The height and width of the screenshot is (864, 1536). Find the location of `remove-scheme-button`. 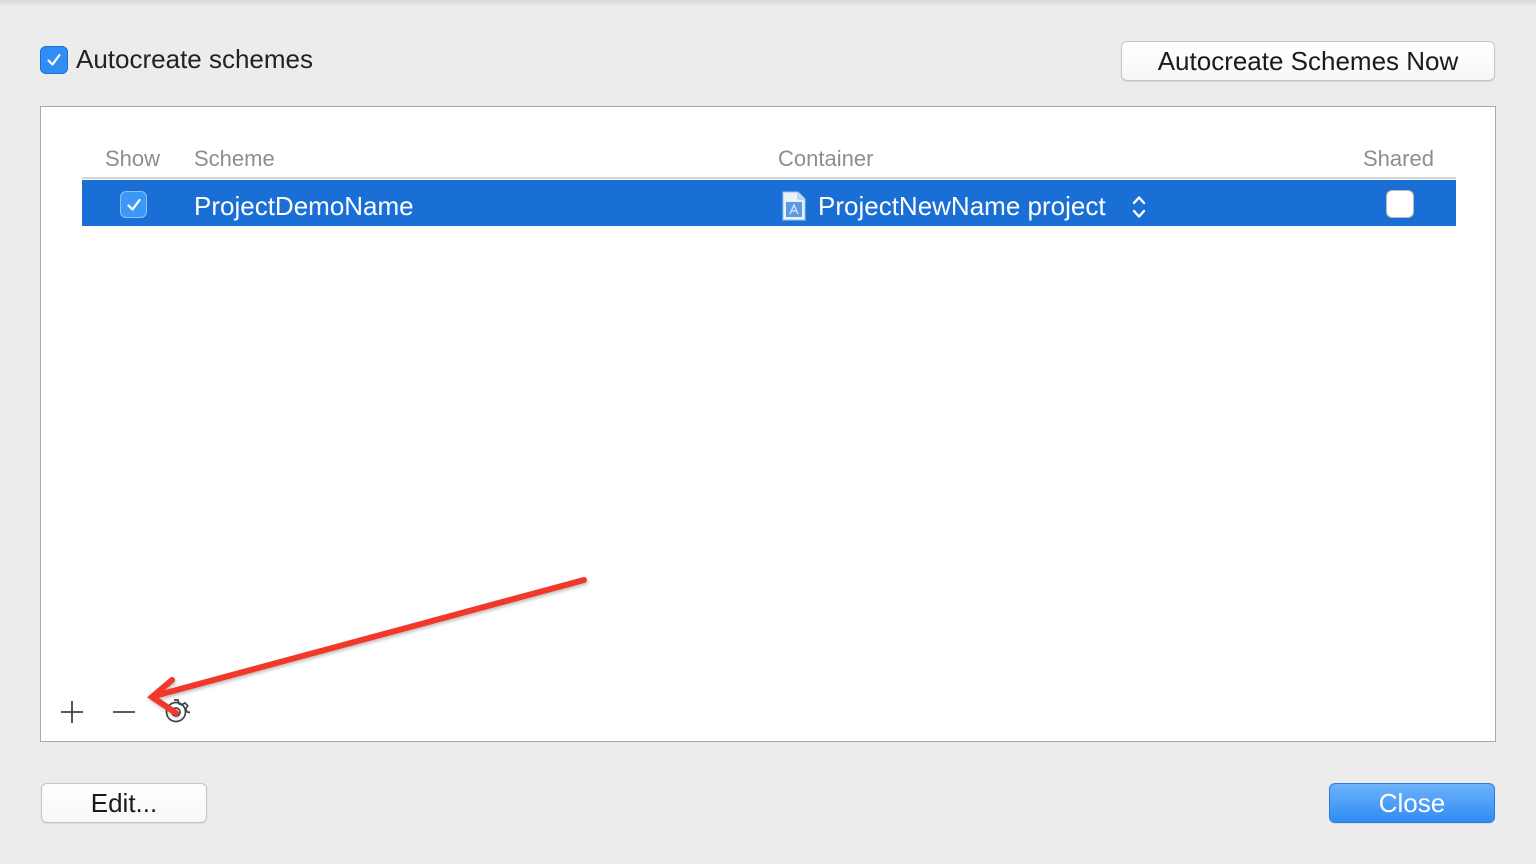

remove-scheme-button is located at coordinates (124, 712).